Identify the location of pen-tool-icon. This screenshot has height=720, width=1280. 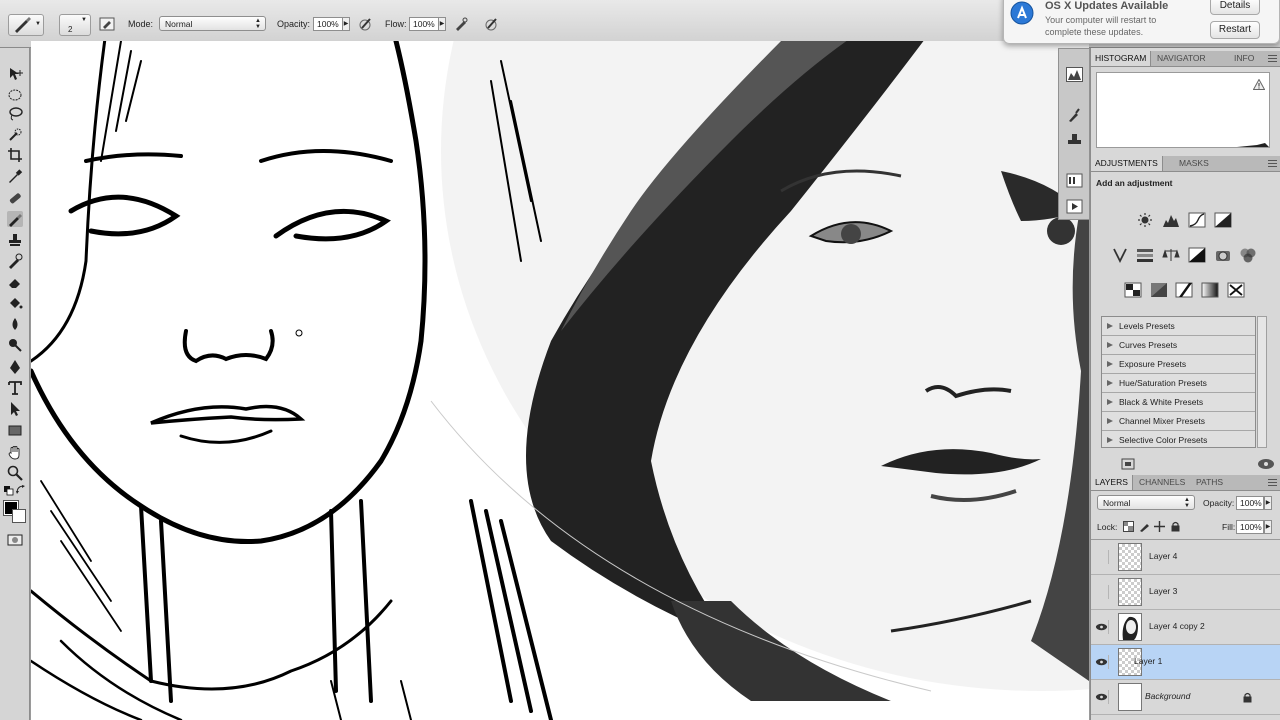
(15, 367).